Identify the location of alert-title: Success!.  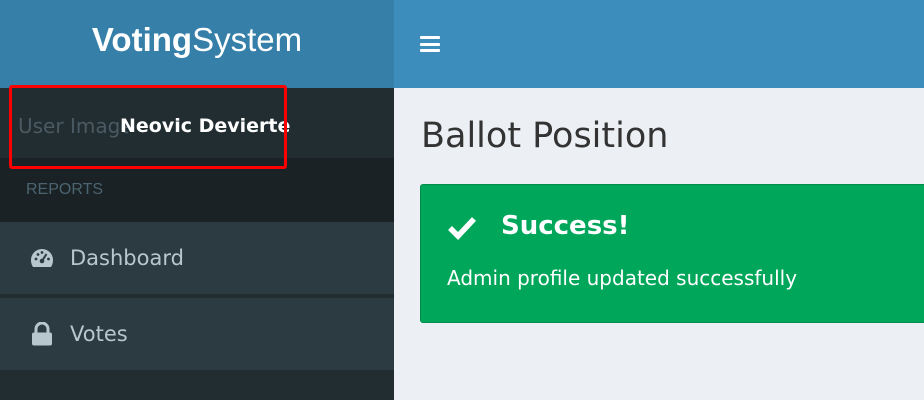
(565, 226).